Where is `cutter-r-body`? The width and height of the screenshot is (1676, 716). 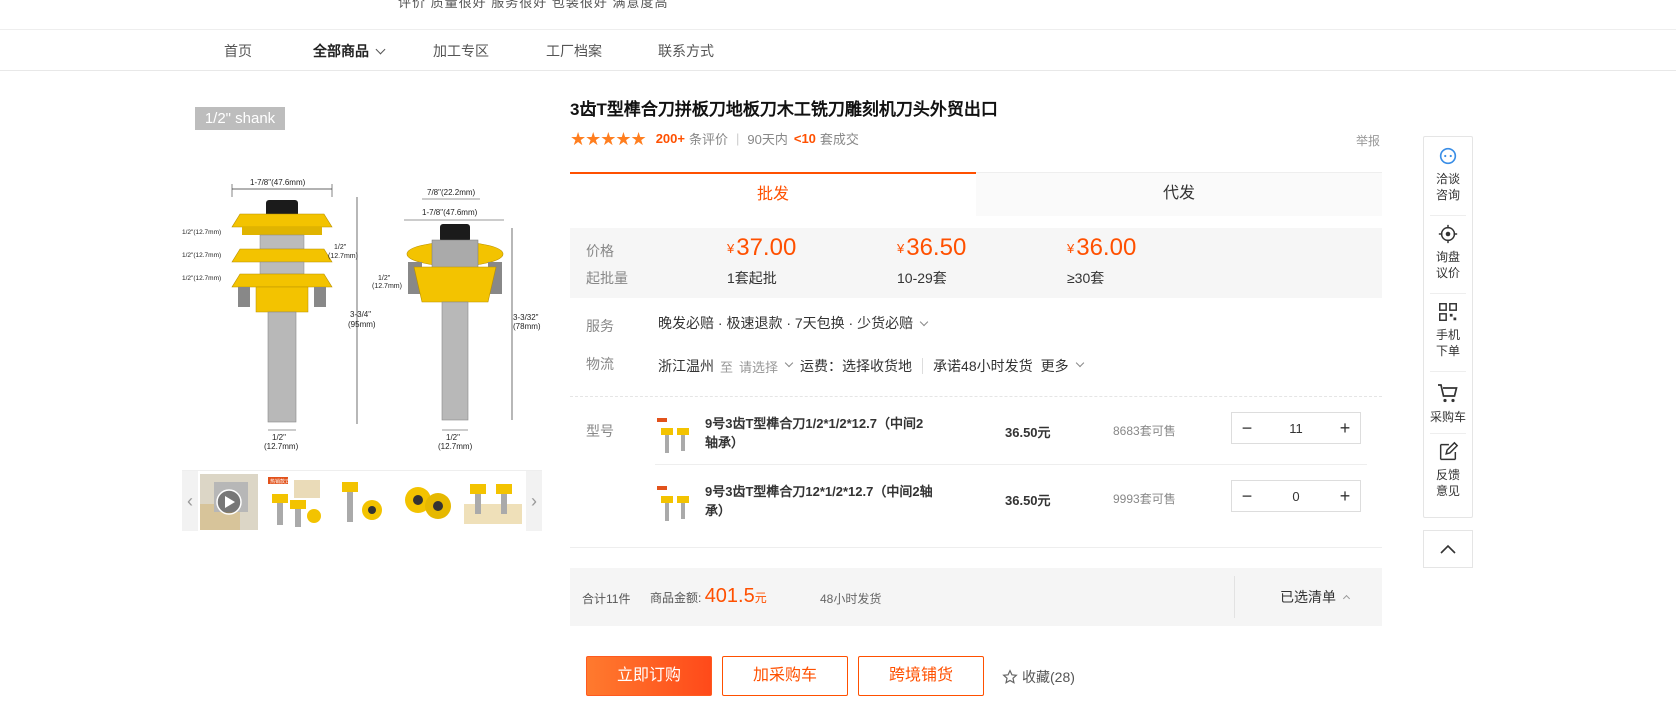 cutter-r-body is located at coordinates (455, 284).